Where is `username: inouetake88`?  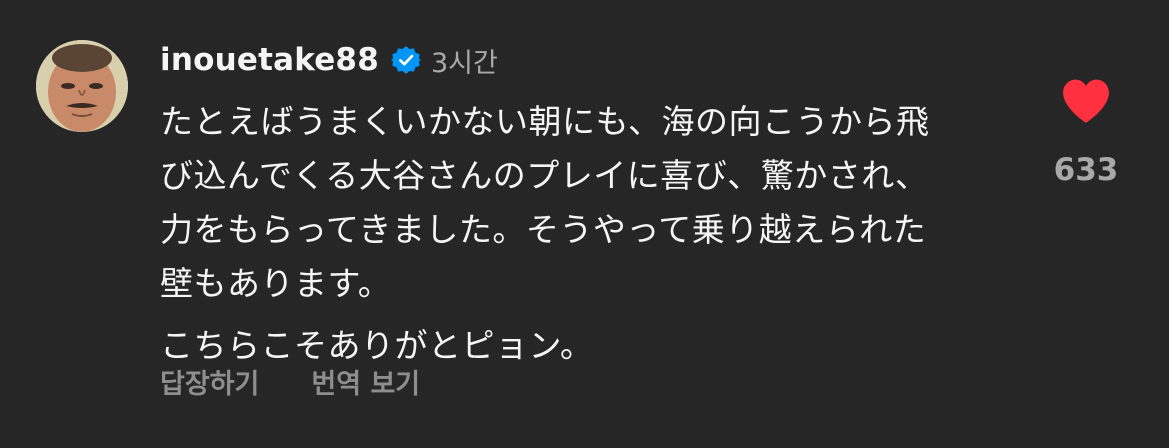 username: inouetake88 is located at coordinates (269, 60).